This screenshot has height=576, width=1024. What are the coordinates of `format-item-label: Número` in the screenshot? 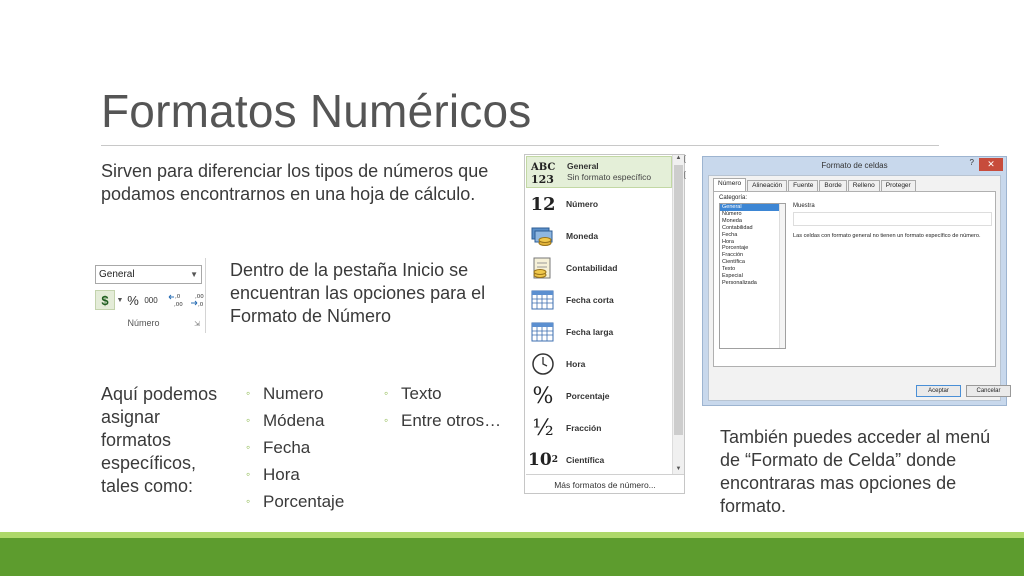 It's located at (582, 203).